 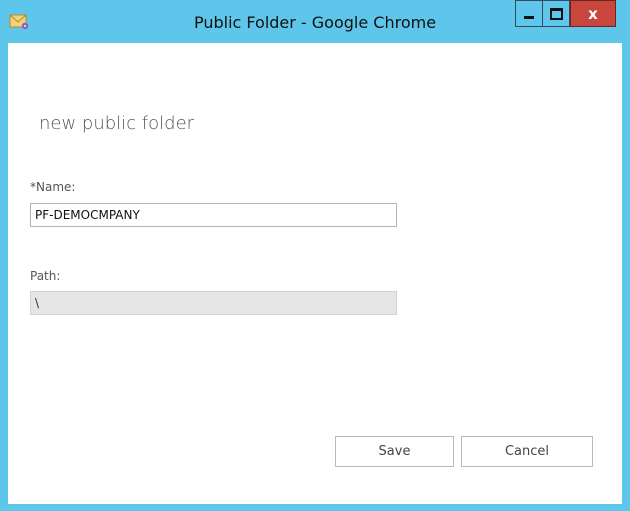 What do you see at coordinates (315, 21) in the screenshot?
I see `title-bar: Public Folder - Google Chrome x` at bounding box center [315, 21].